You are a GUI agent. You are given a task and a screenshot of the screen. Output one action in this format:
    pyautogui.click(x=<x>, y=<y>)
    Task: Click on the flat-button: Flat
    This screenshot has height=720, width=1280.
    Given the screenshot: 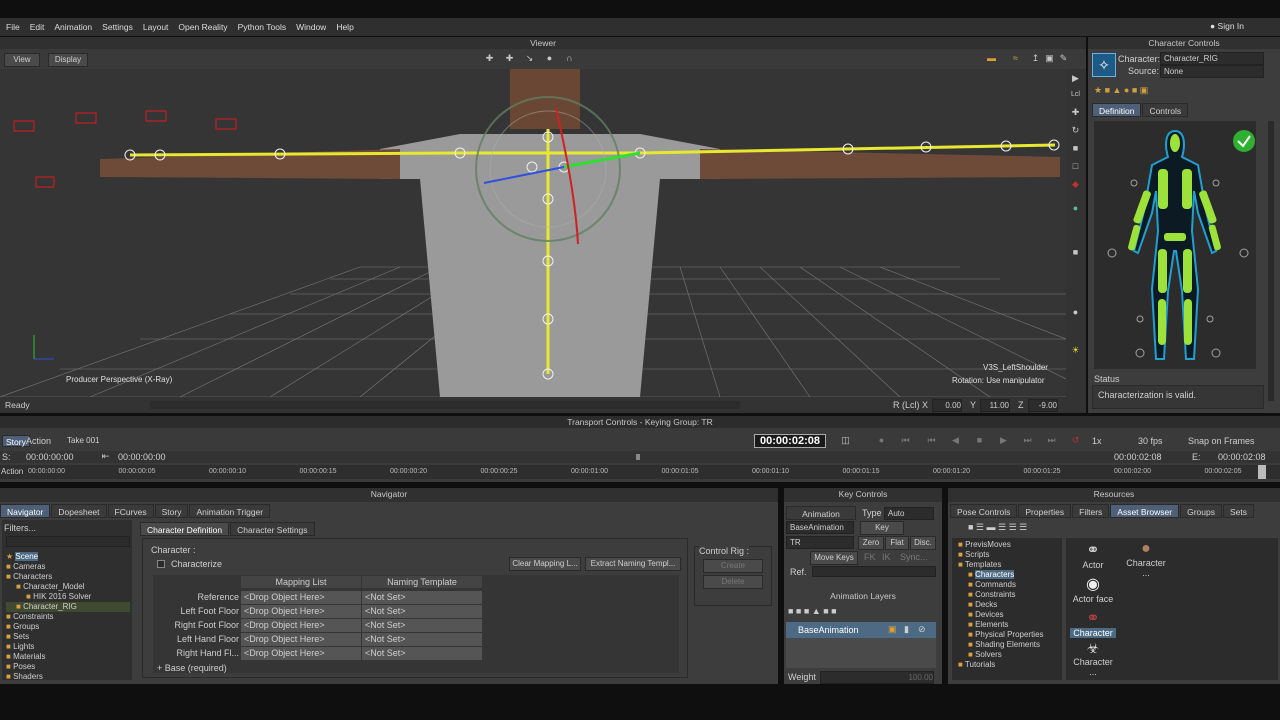 What is the action you would take?
    pyautogui.click(x=897, y=543)
    